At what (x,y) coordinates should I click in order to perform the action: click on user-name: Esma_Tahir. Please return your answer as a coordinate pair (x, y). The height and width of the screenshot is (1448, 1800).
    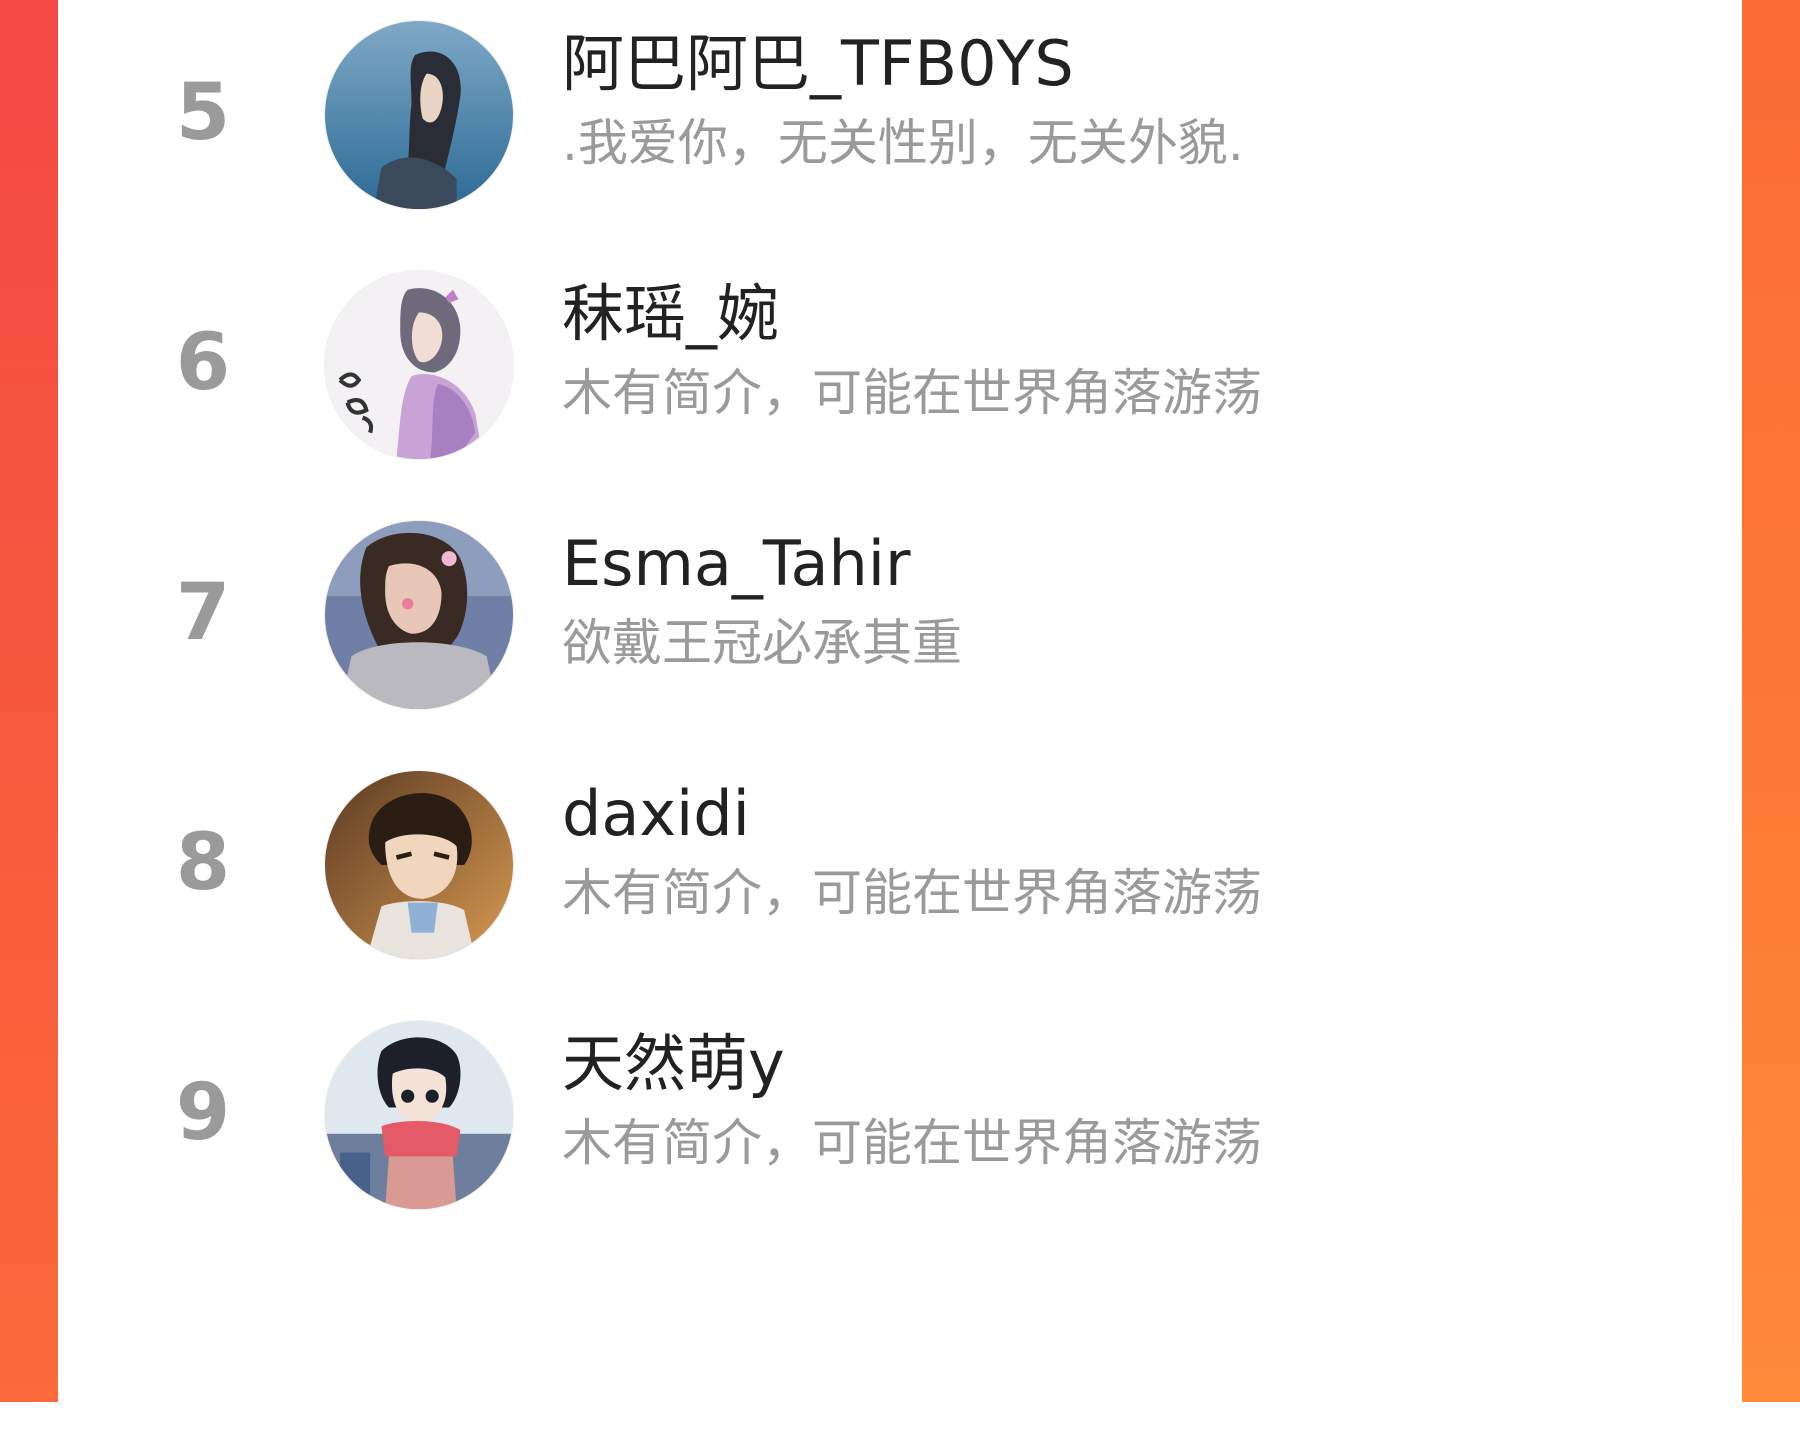
    Looking at the image, I should click on (736, 564).